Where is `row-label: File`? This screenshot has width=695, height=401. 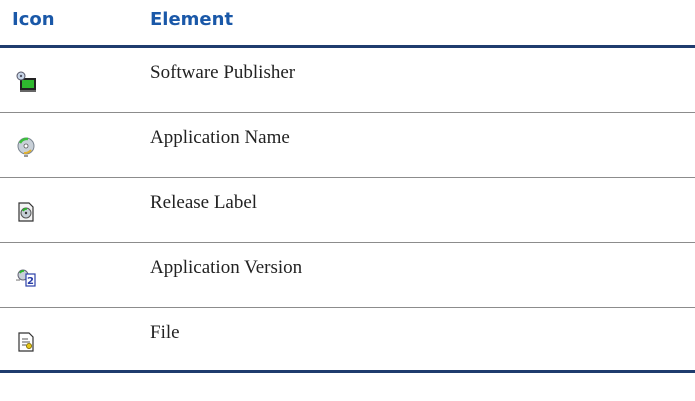 row-label: File is located at coordinates (165, 332).